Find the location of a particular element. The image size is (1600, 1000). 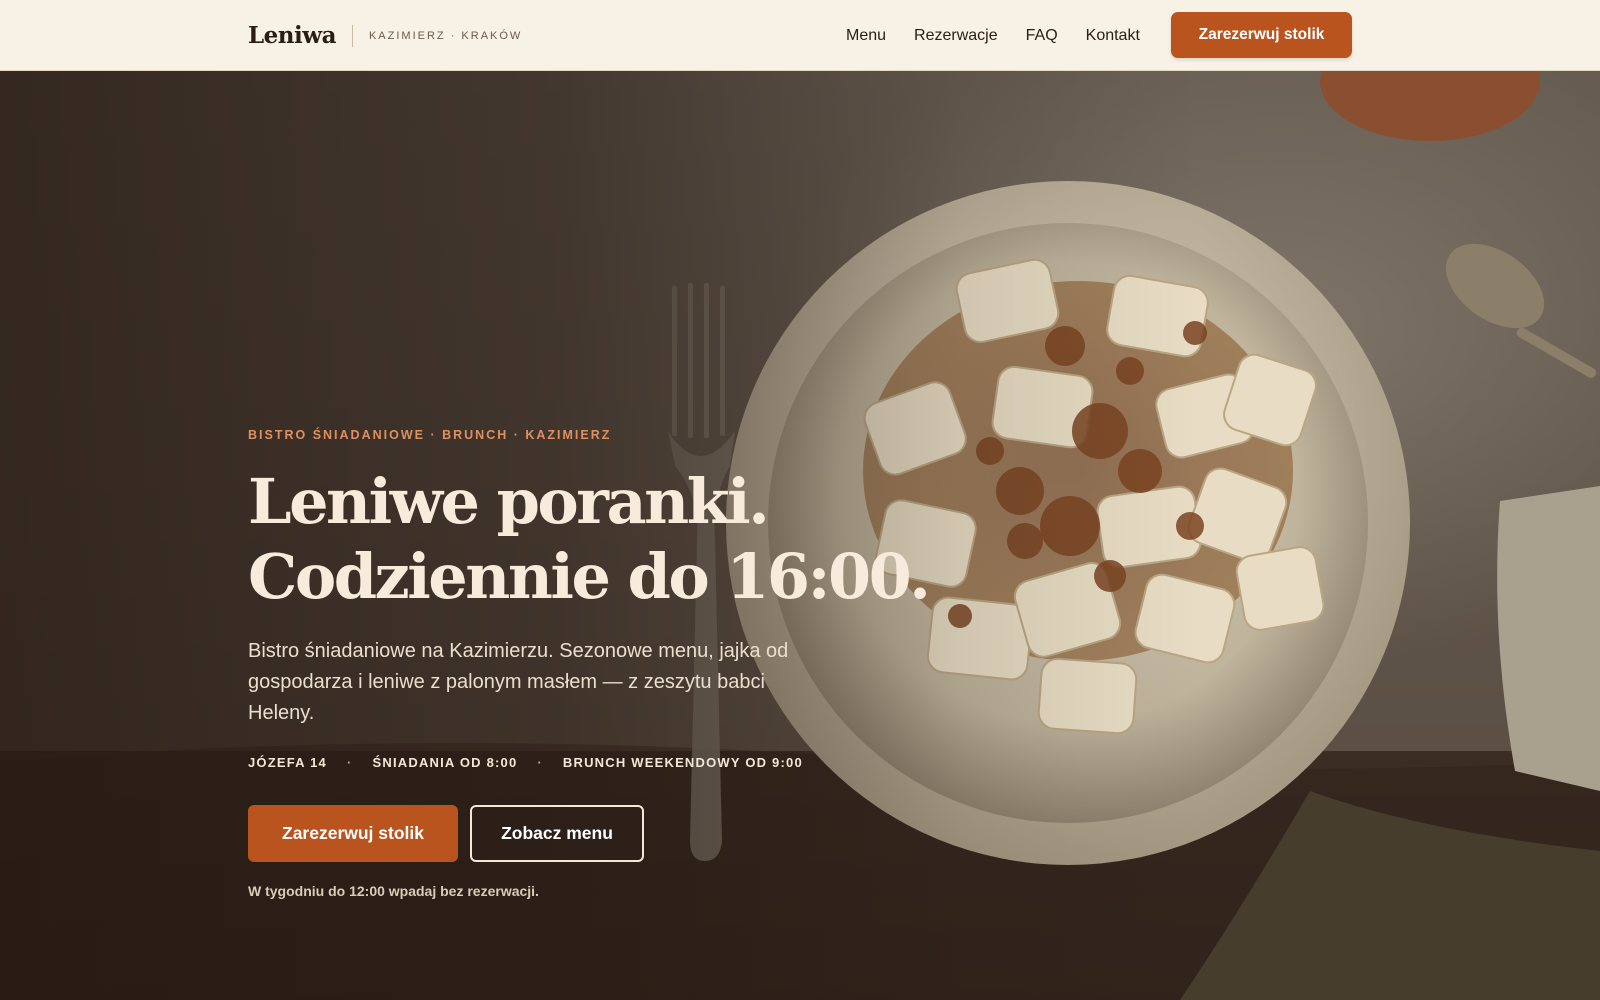

hero-menu-button: Zobacz menu is located at coordinates (557, 833).